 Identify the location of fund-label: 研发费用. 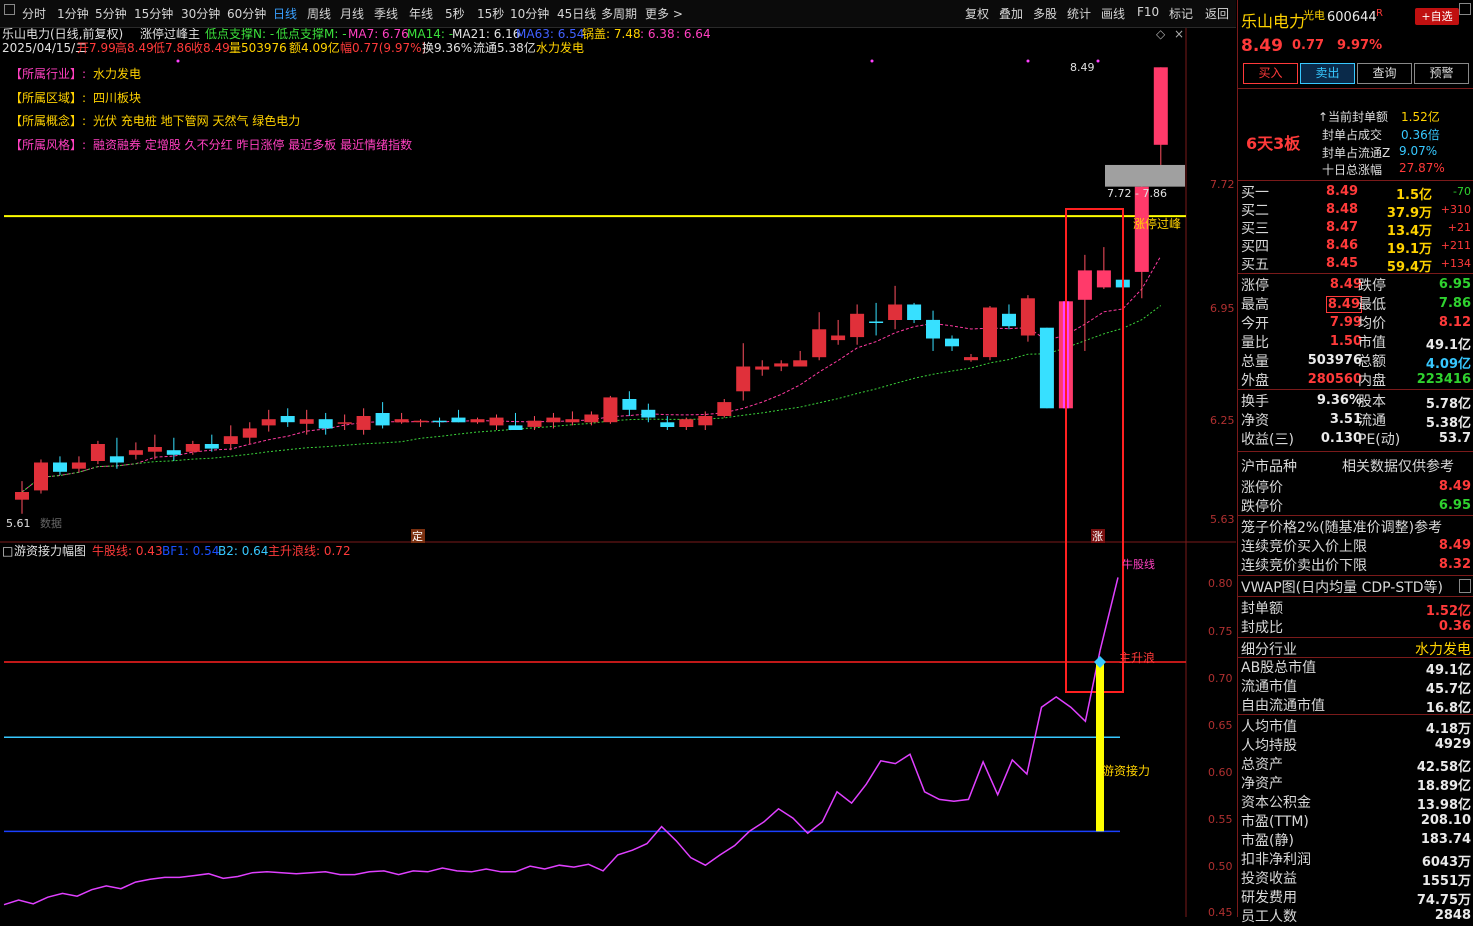
(1269, 898).